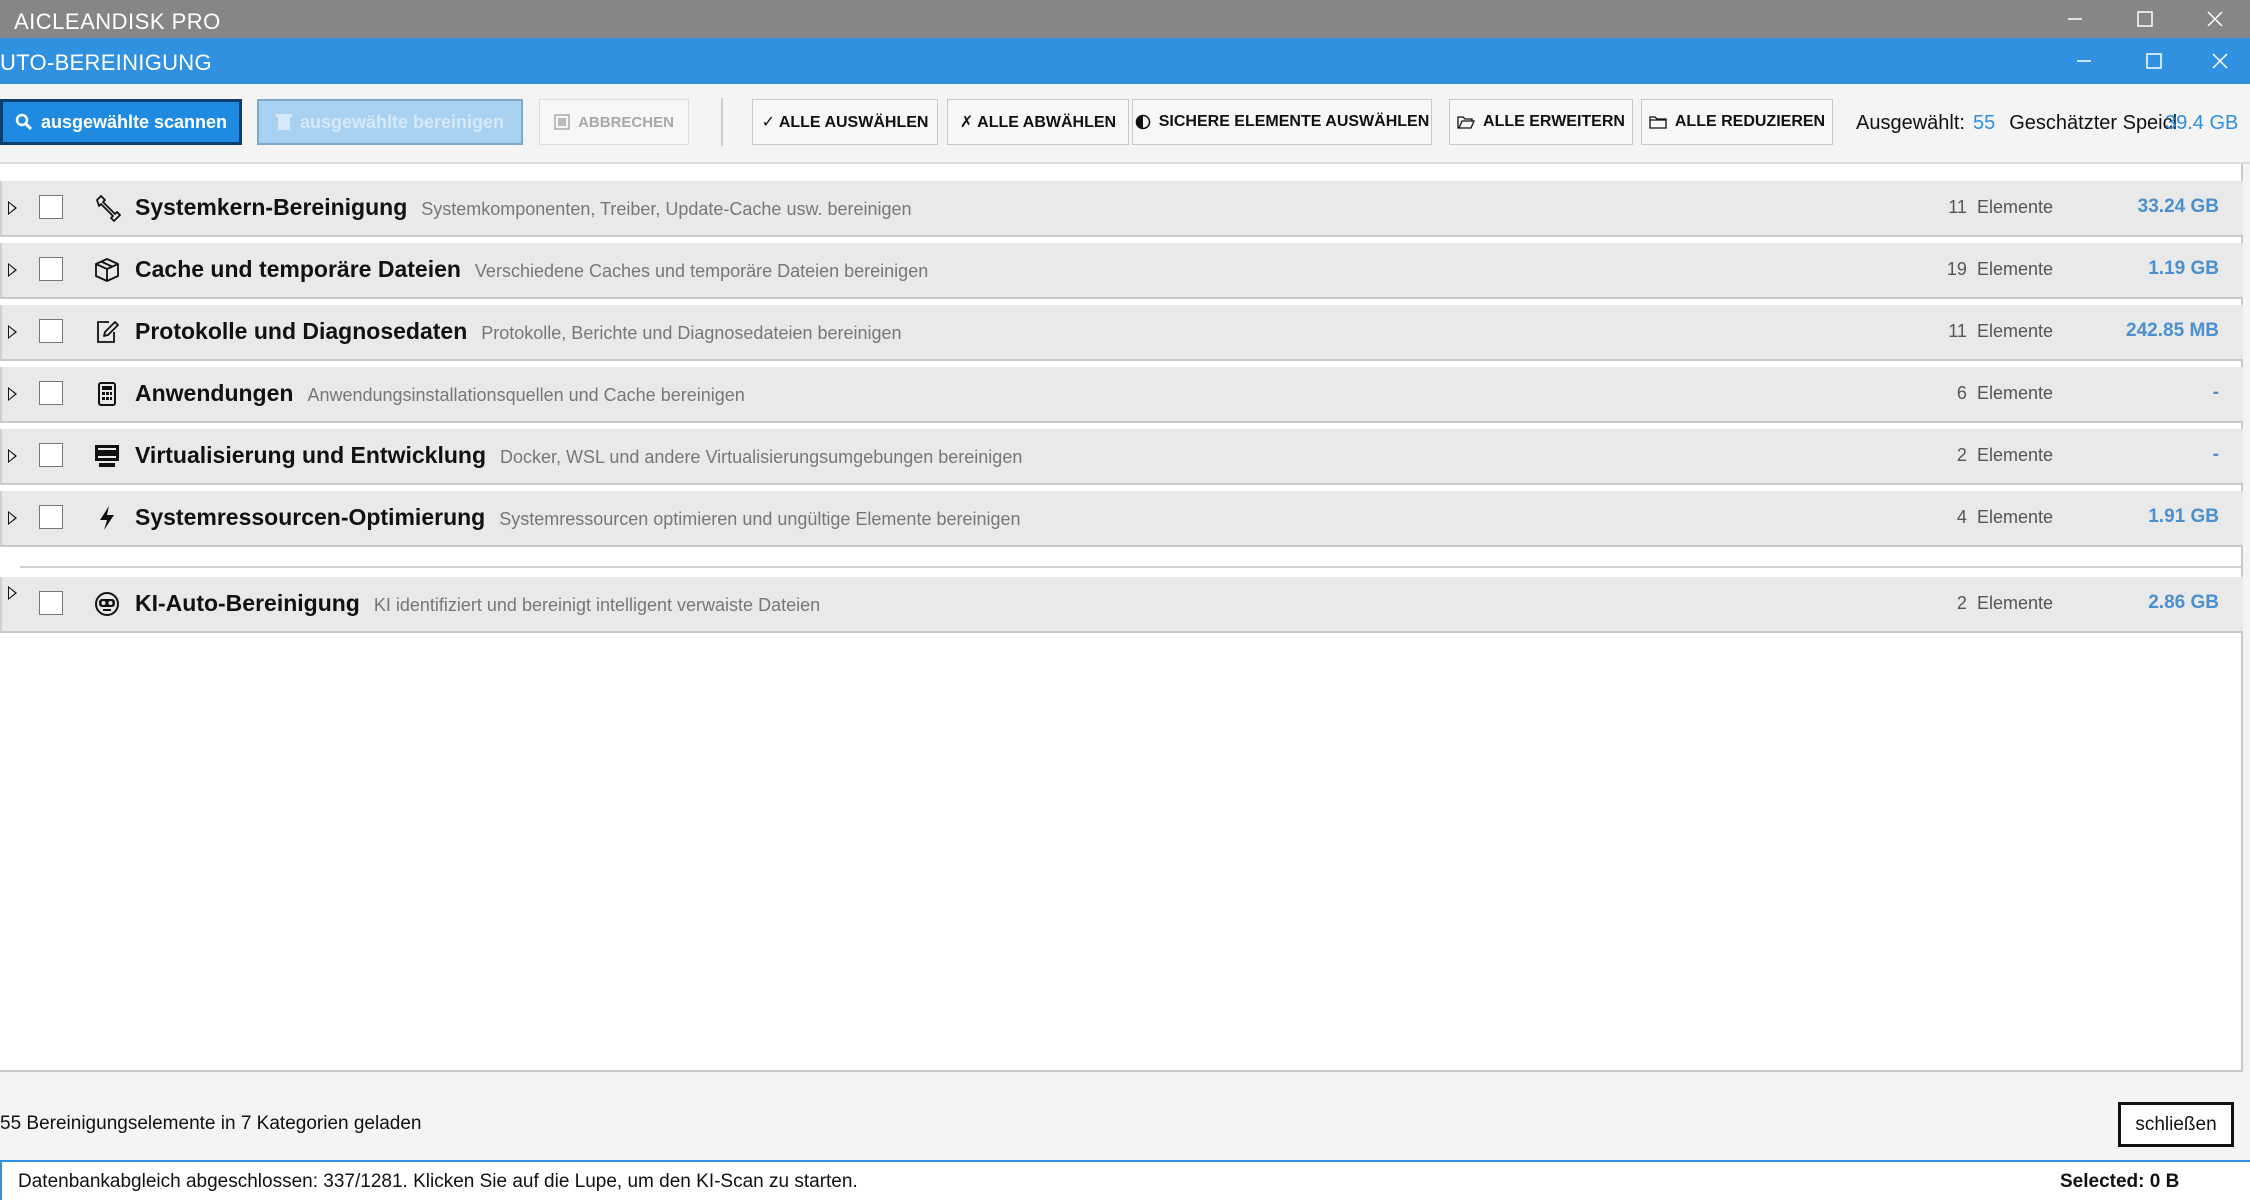  What do you see at coordinates (722, 122) in the screenshot?
I see `toolbar-separator` at bounding box center [722, 122].